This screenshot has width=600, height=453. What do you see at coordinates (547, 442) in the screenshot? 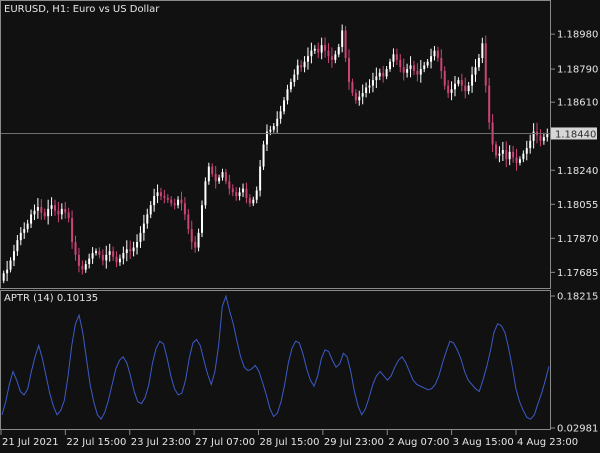
I see `time-tick-label: 4 Aug 23:00` at bounding box center [547, 442].